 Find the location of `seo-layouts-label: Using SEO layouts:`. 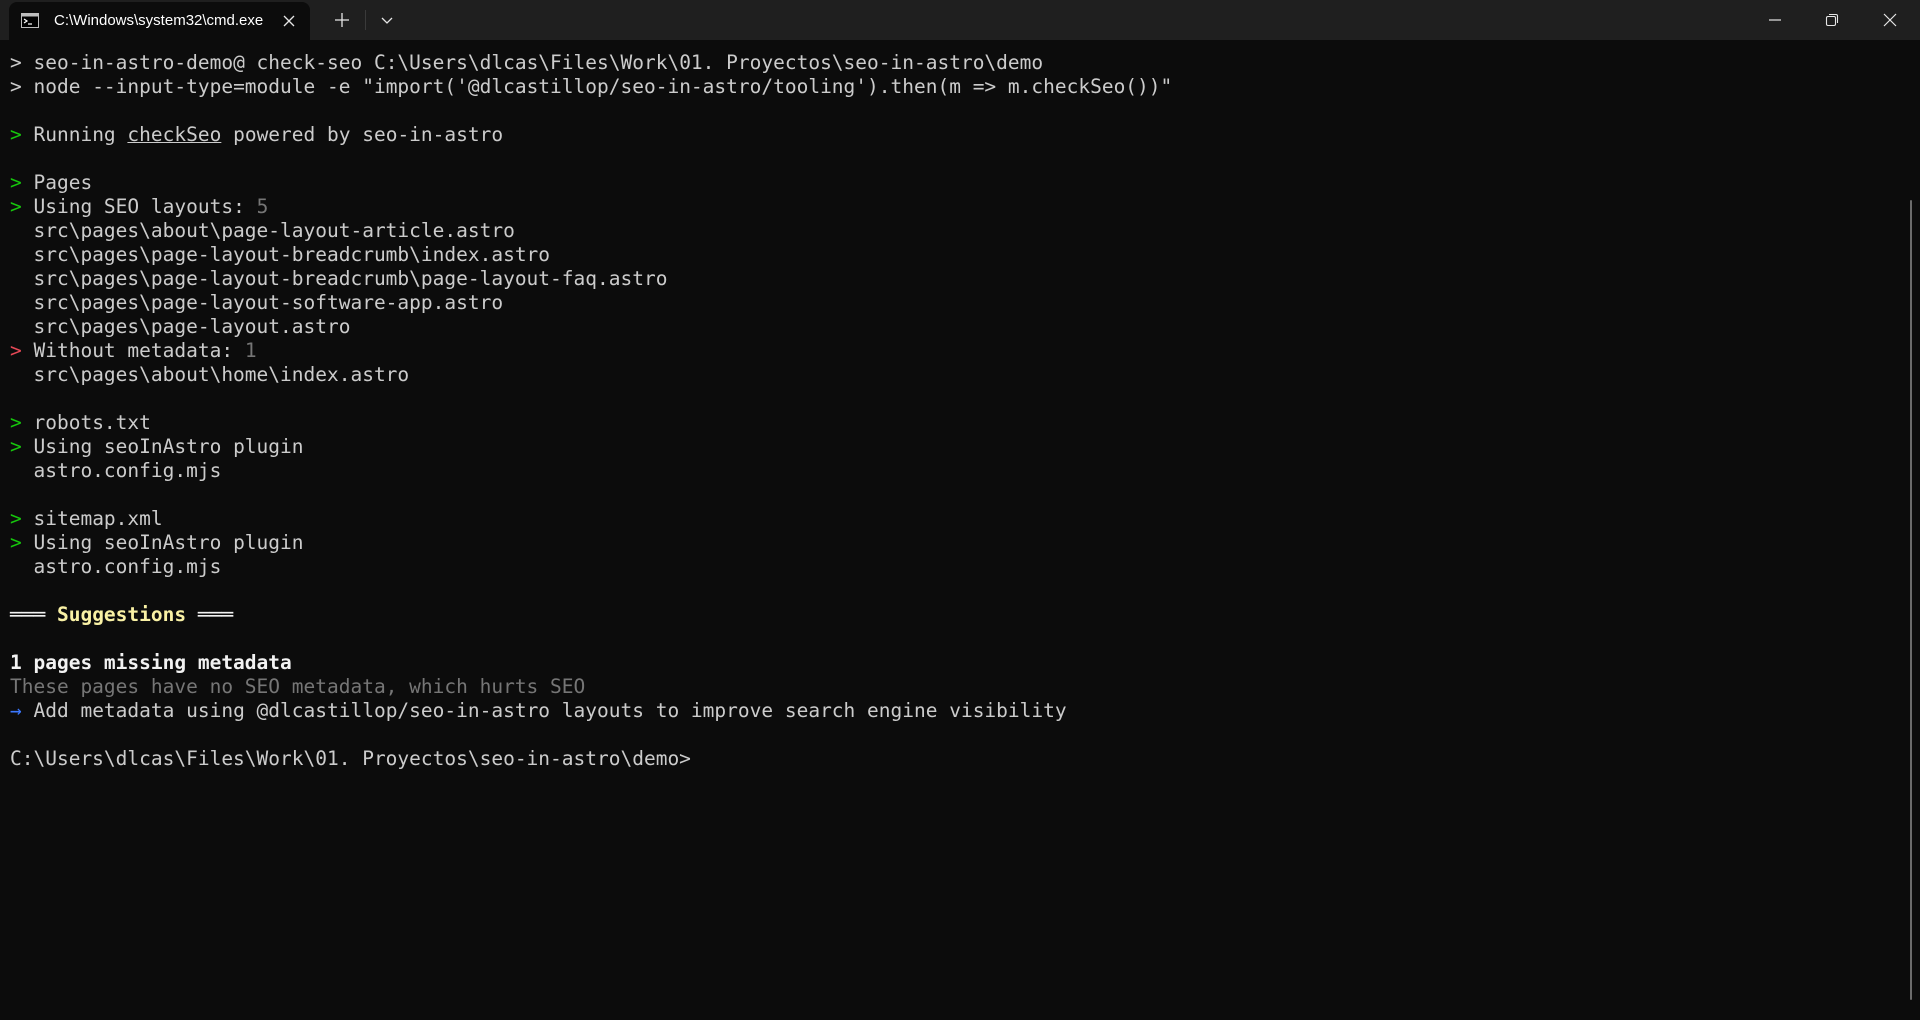

seo-layouts-label: Using SEO layouts: is located at coordinates (139, 206).